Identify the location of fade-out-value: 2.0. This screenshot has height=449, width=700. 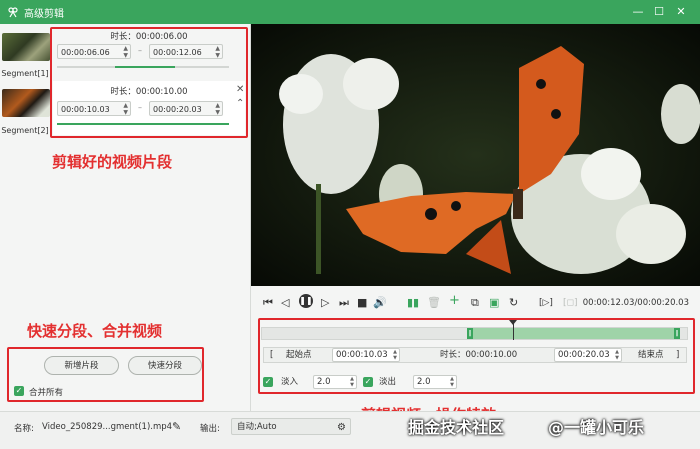
(424, 382).